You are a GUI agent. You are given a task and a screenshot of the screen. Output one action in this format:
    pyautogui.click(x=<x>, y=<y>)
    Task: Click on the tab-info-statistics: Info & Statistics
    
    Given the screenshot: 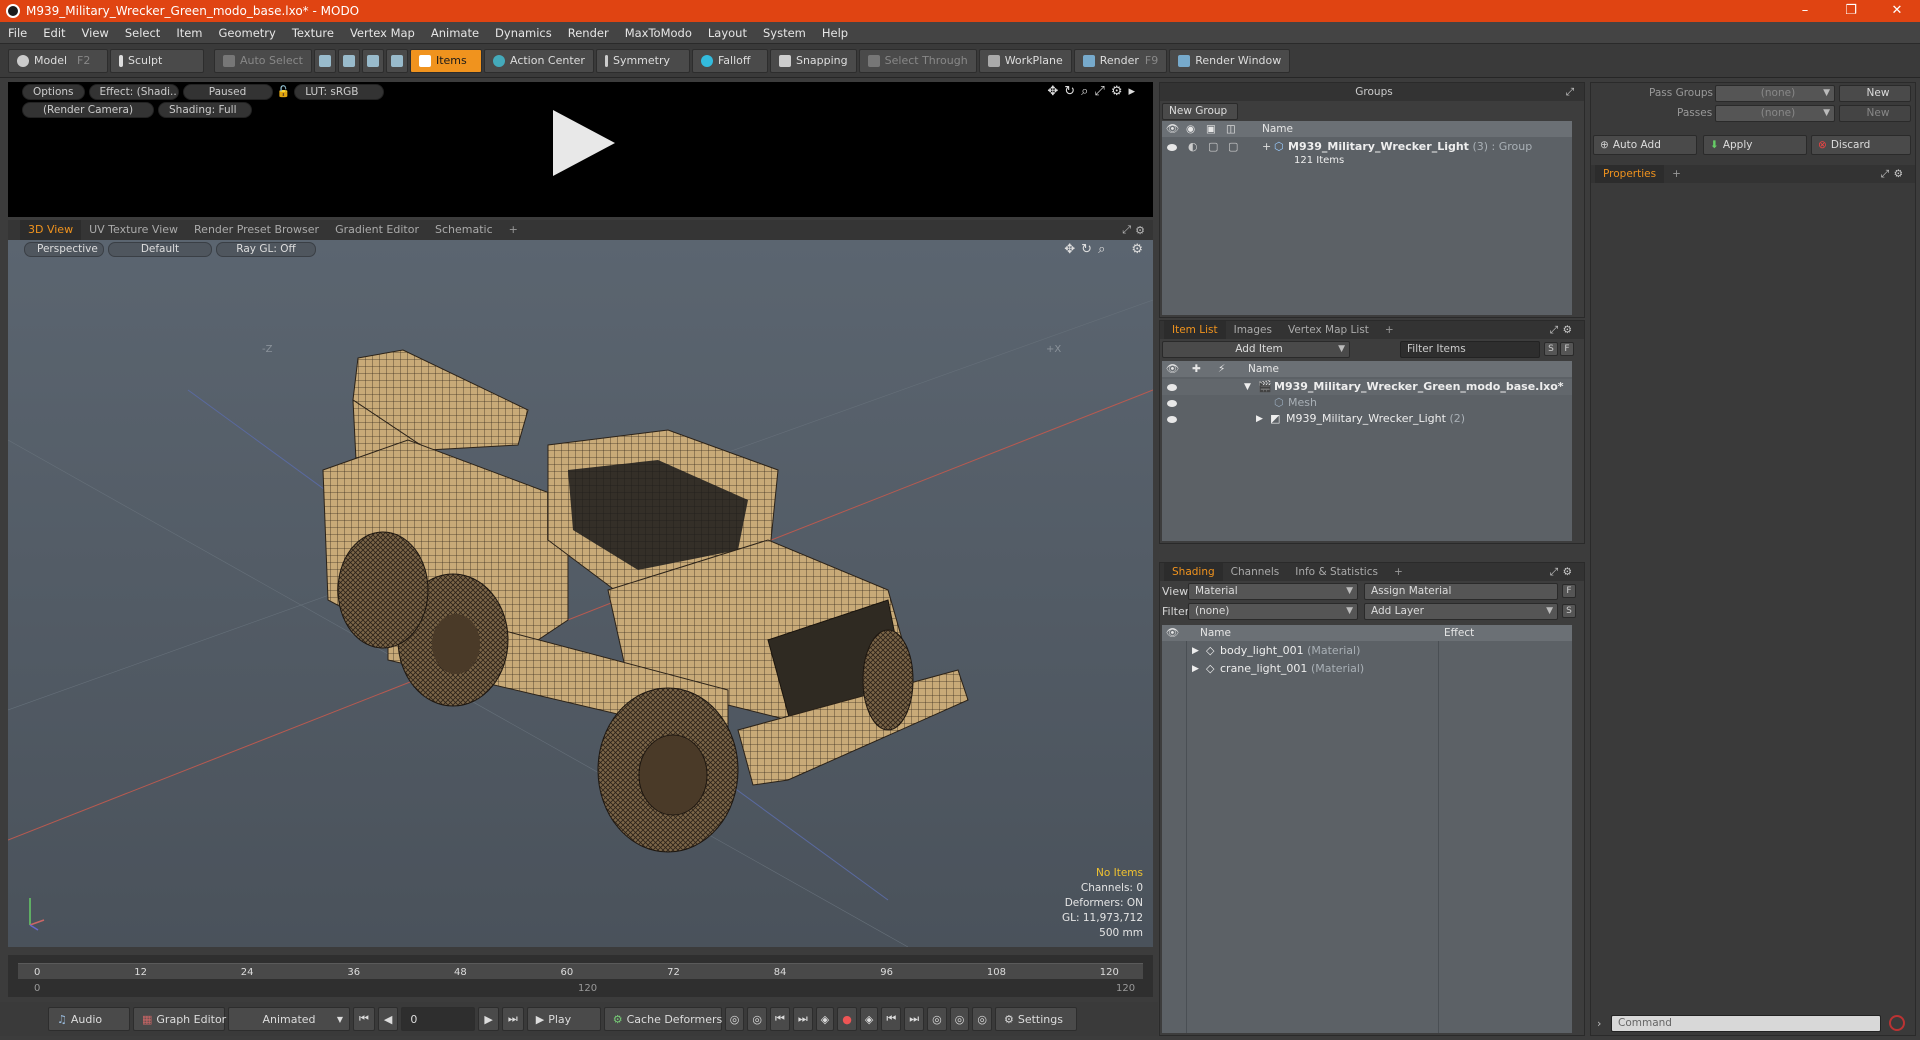 What is the action you would take?
    pyautogui.click(x=1336, y=572)
    